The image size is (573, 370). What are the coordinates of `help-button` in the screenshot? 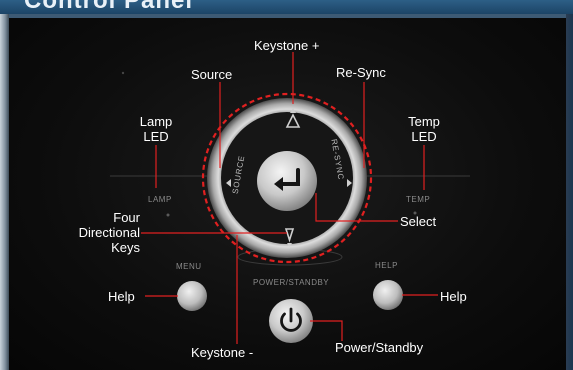 It's located at (388, 295).